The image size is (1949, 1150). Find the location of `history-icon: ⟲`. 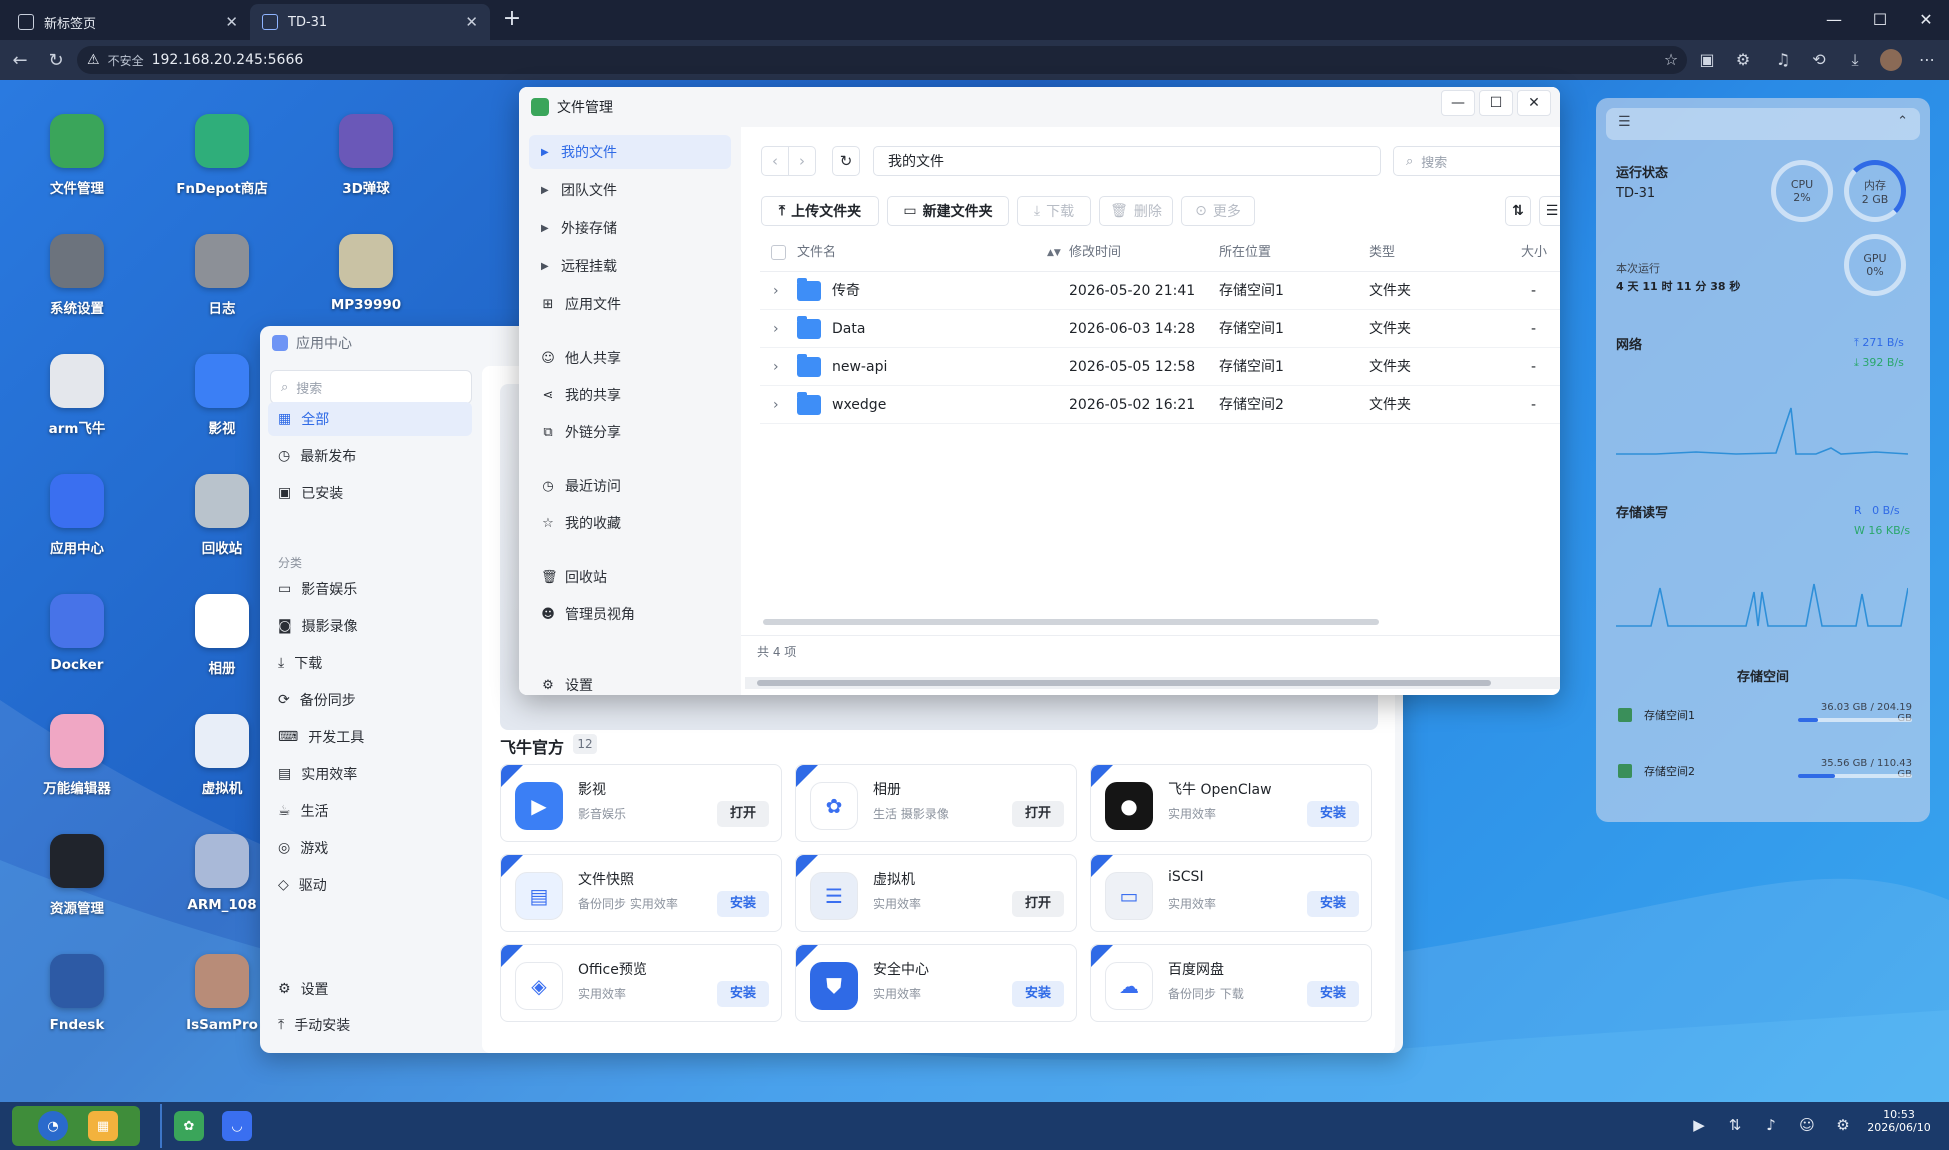

history-icon: ⟲ is located at coordinates (1819, 60).